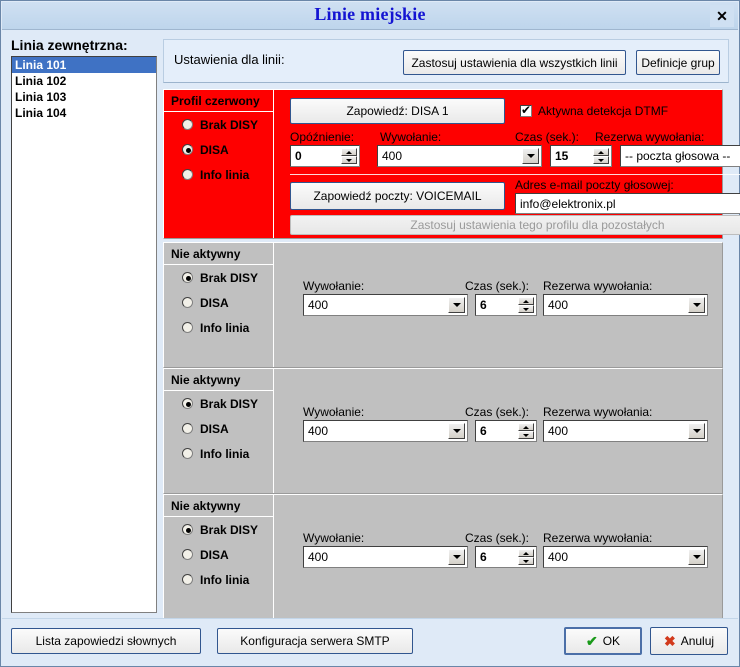  What do you see at coordinates (84, 97) in the screenshot?
I see `list-item: Linia 103` at bounding box center [84, 97].